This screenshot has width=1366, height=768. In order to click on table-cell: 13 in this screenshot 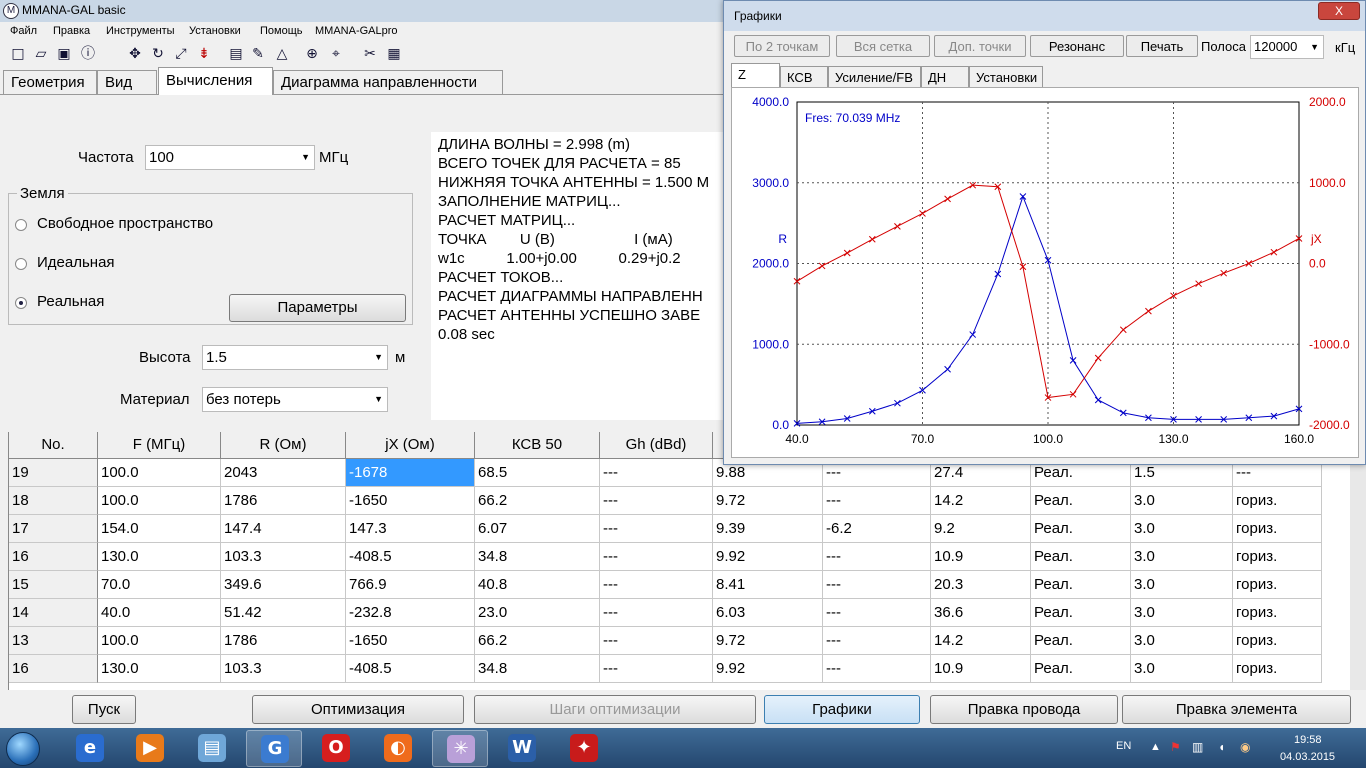, I will do `click(53, 641)`.